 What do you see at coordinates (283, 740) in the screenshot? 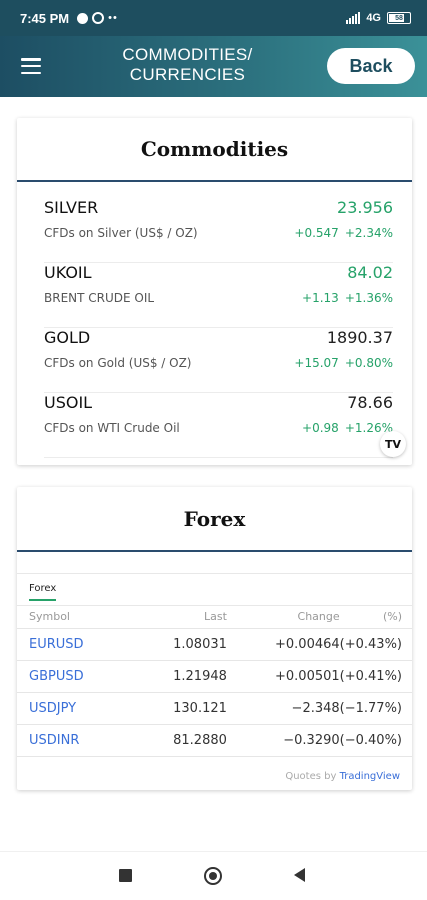
I see `forex-change: −0.3290` at bounding box center [283, 740].